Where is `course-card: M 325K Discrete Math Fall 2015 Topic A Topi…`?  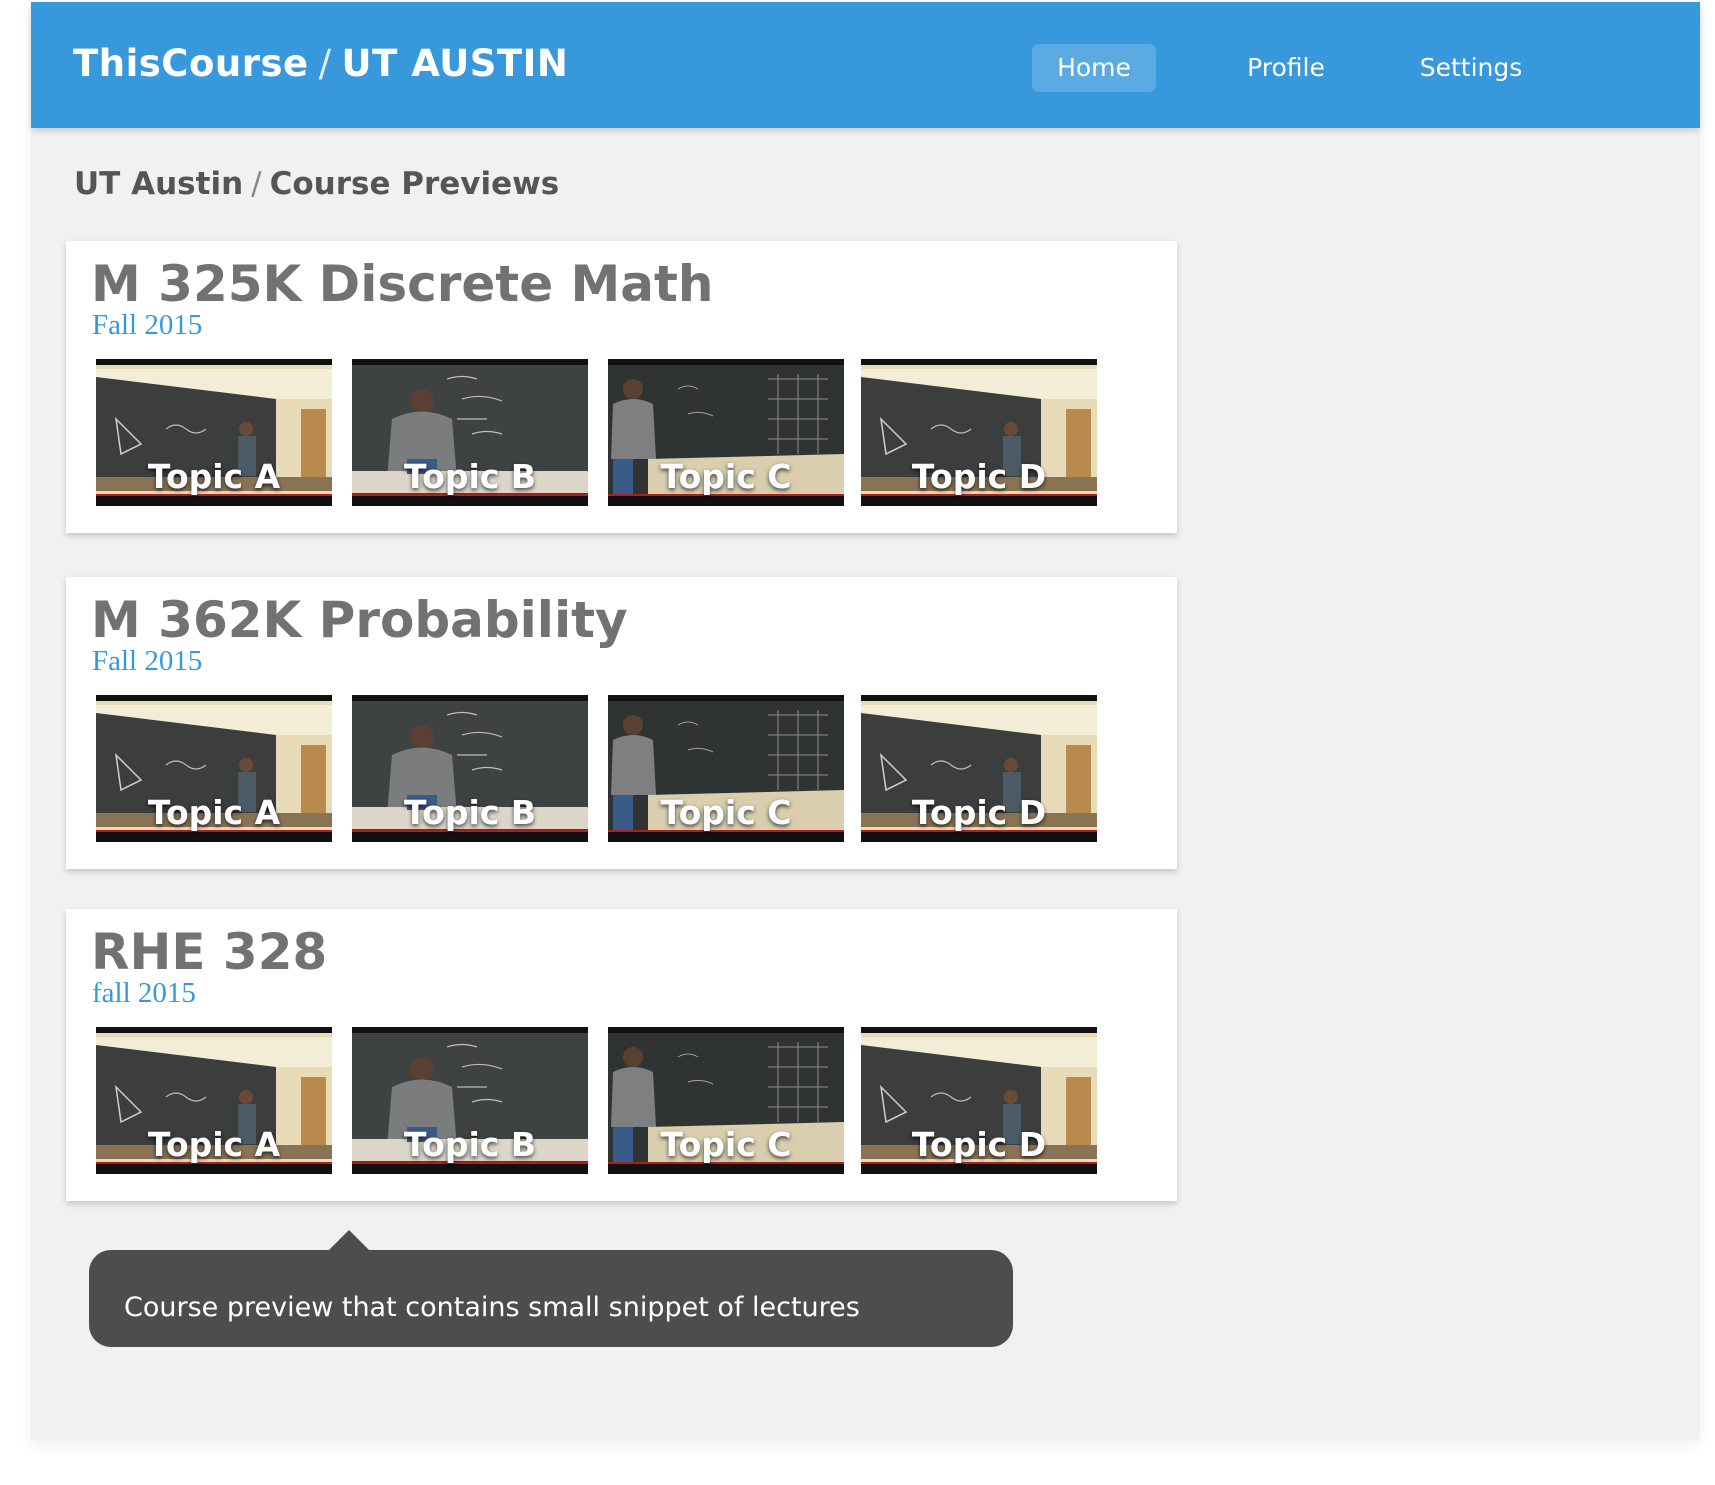 course-card: M 325K Discrete Math Fall 2015 Topic A Topi… is located at coordinates (621, 387).